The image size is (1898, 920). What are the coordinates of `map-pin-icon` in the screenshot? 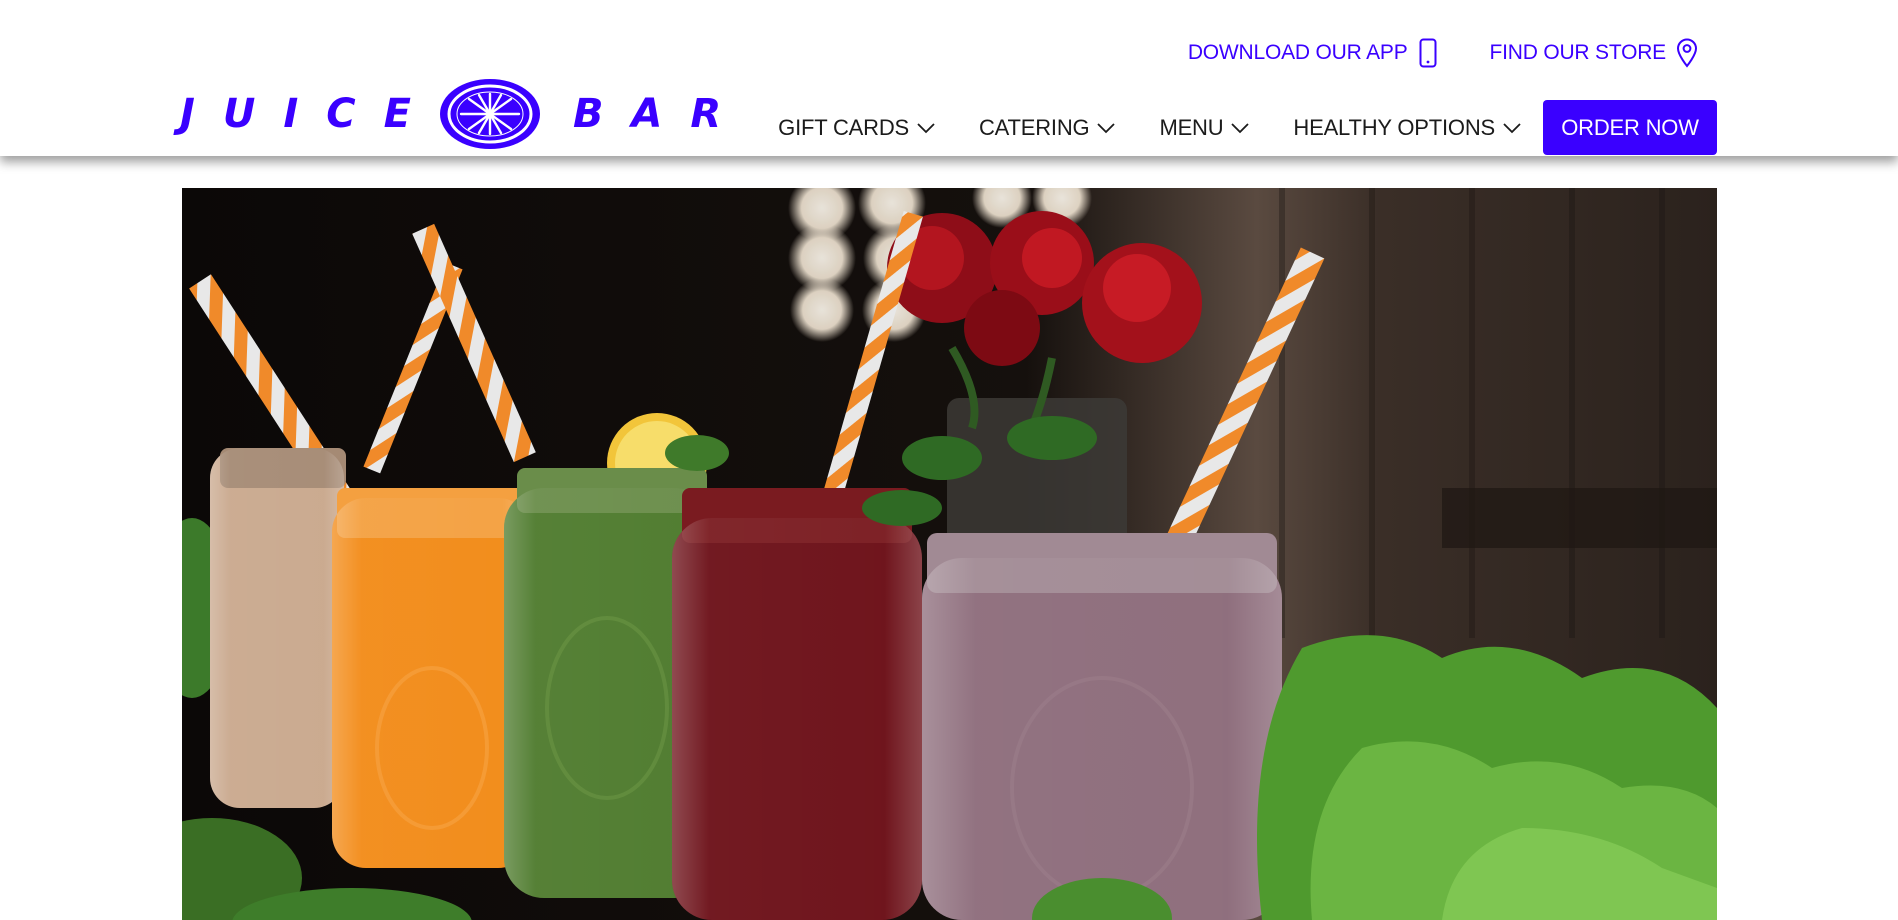 It's located at (1687, 53).